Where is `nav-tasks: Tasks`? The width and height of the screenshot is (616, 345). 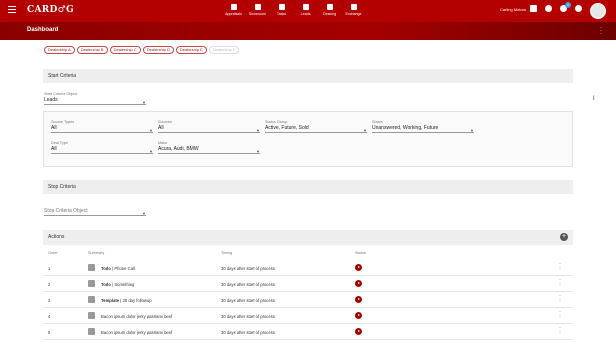
nav-tasks: Tasks is located at coordinates (281, 11).